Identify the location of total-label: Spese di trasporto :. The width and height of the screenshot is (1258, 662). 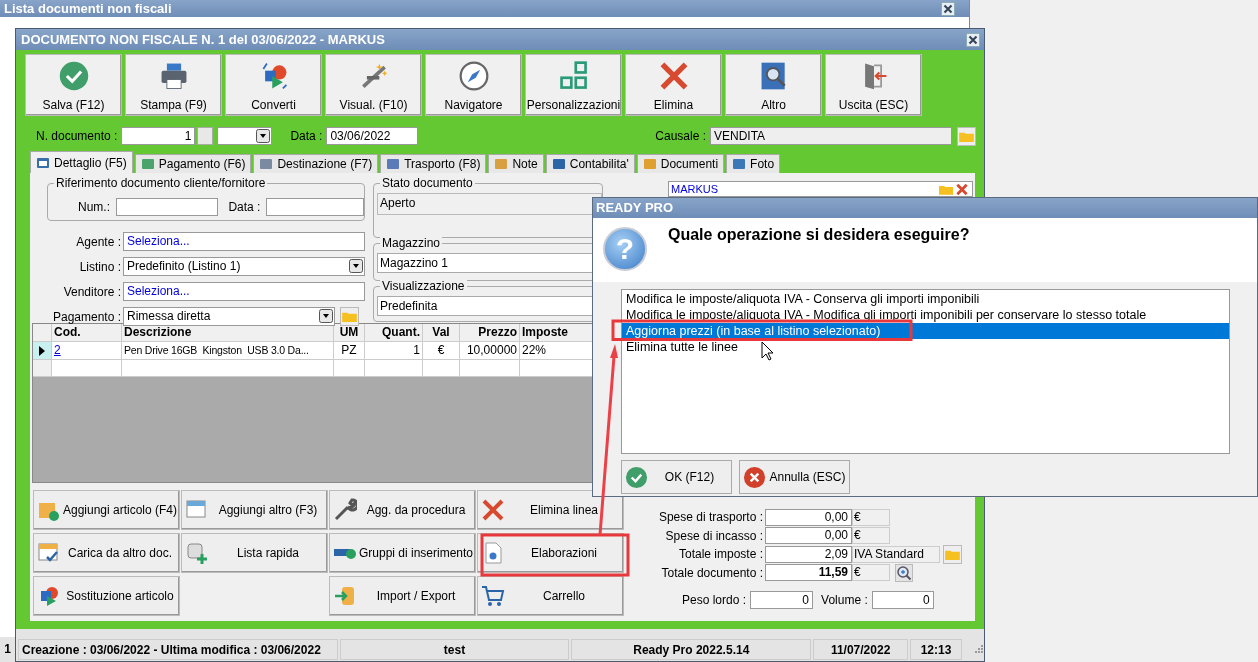
(710, 517).